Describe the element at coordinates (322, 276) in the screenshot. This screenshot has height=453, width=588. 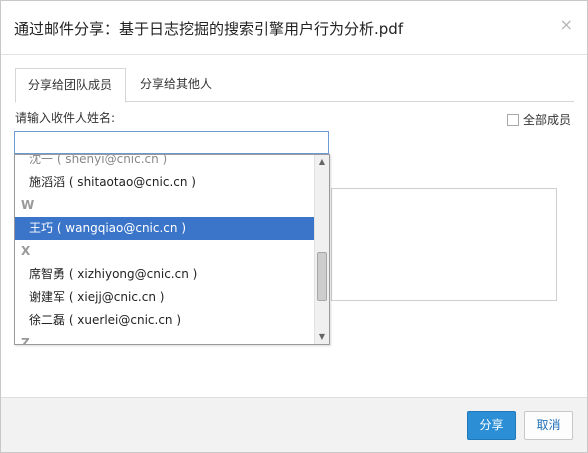
I see `scroll-thumb` at that location.